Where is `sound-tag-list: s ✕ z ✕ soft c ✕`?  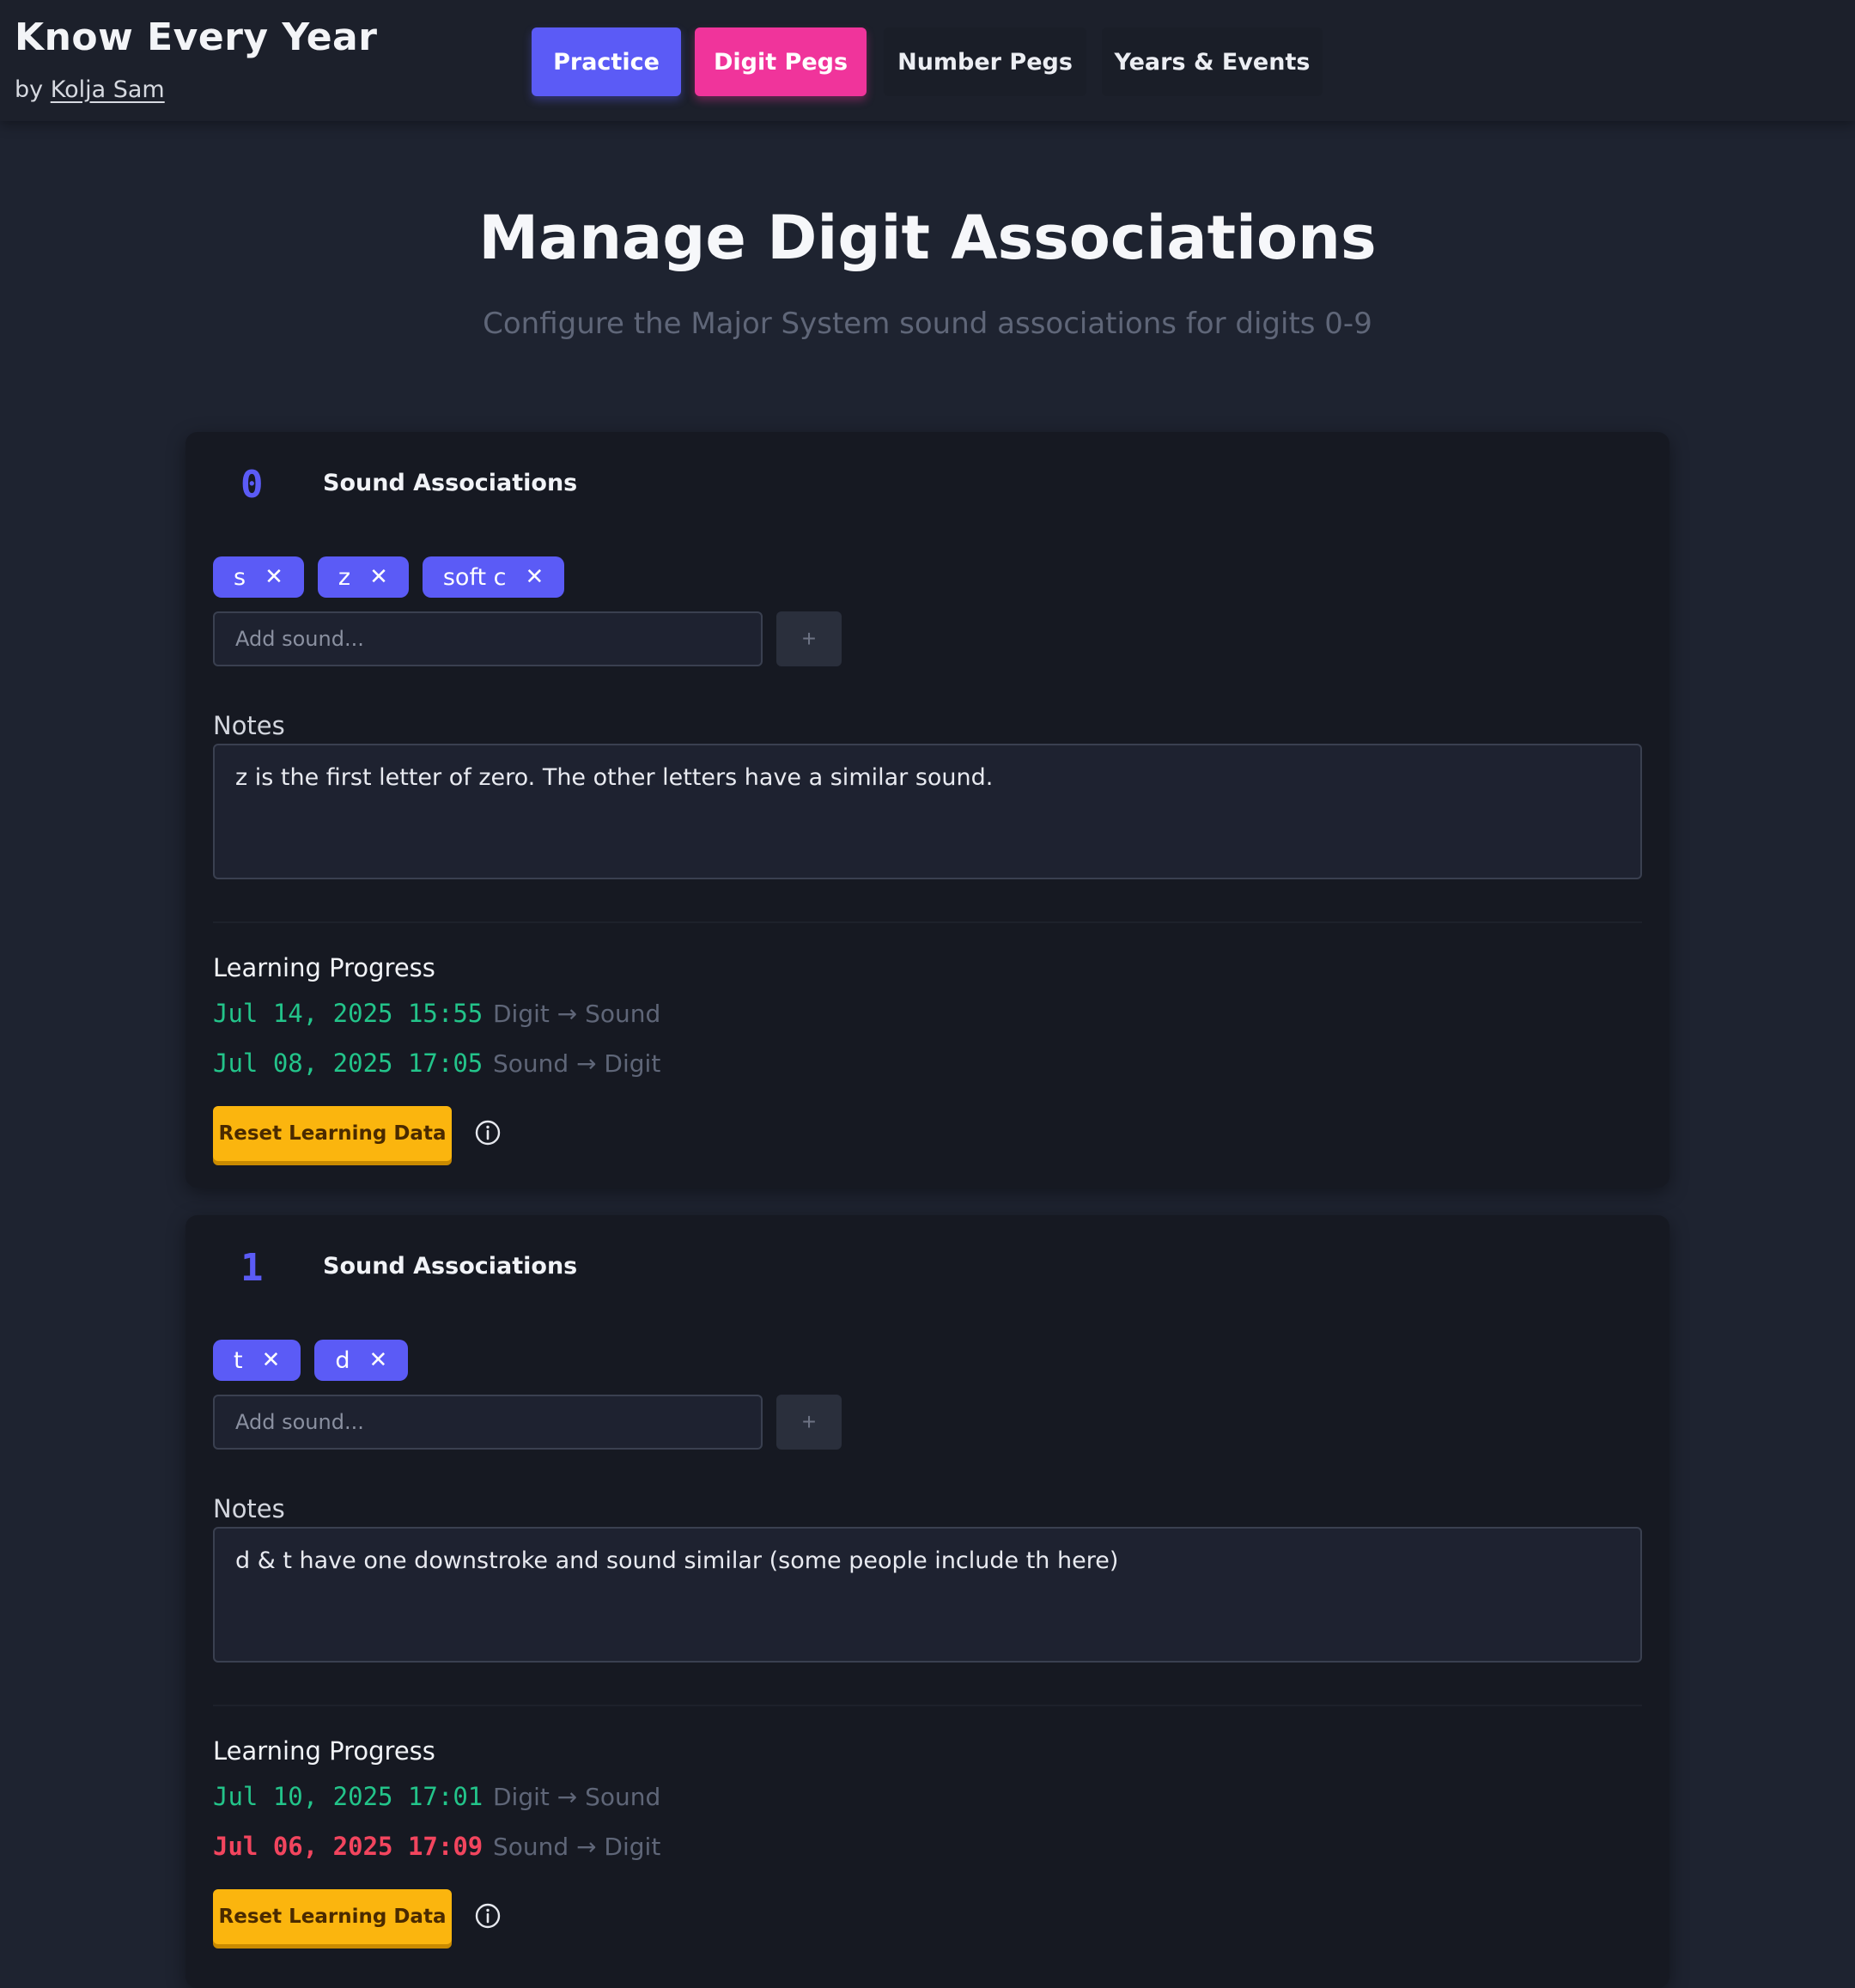
sound-tag-list: s ✕ z ✕ soft c ✕ is located at coordinates (389, 577).